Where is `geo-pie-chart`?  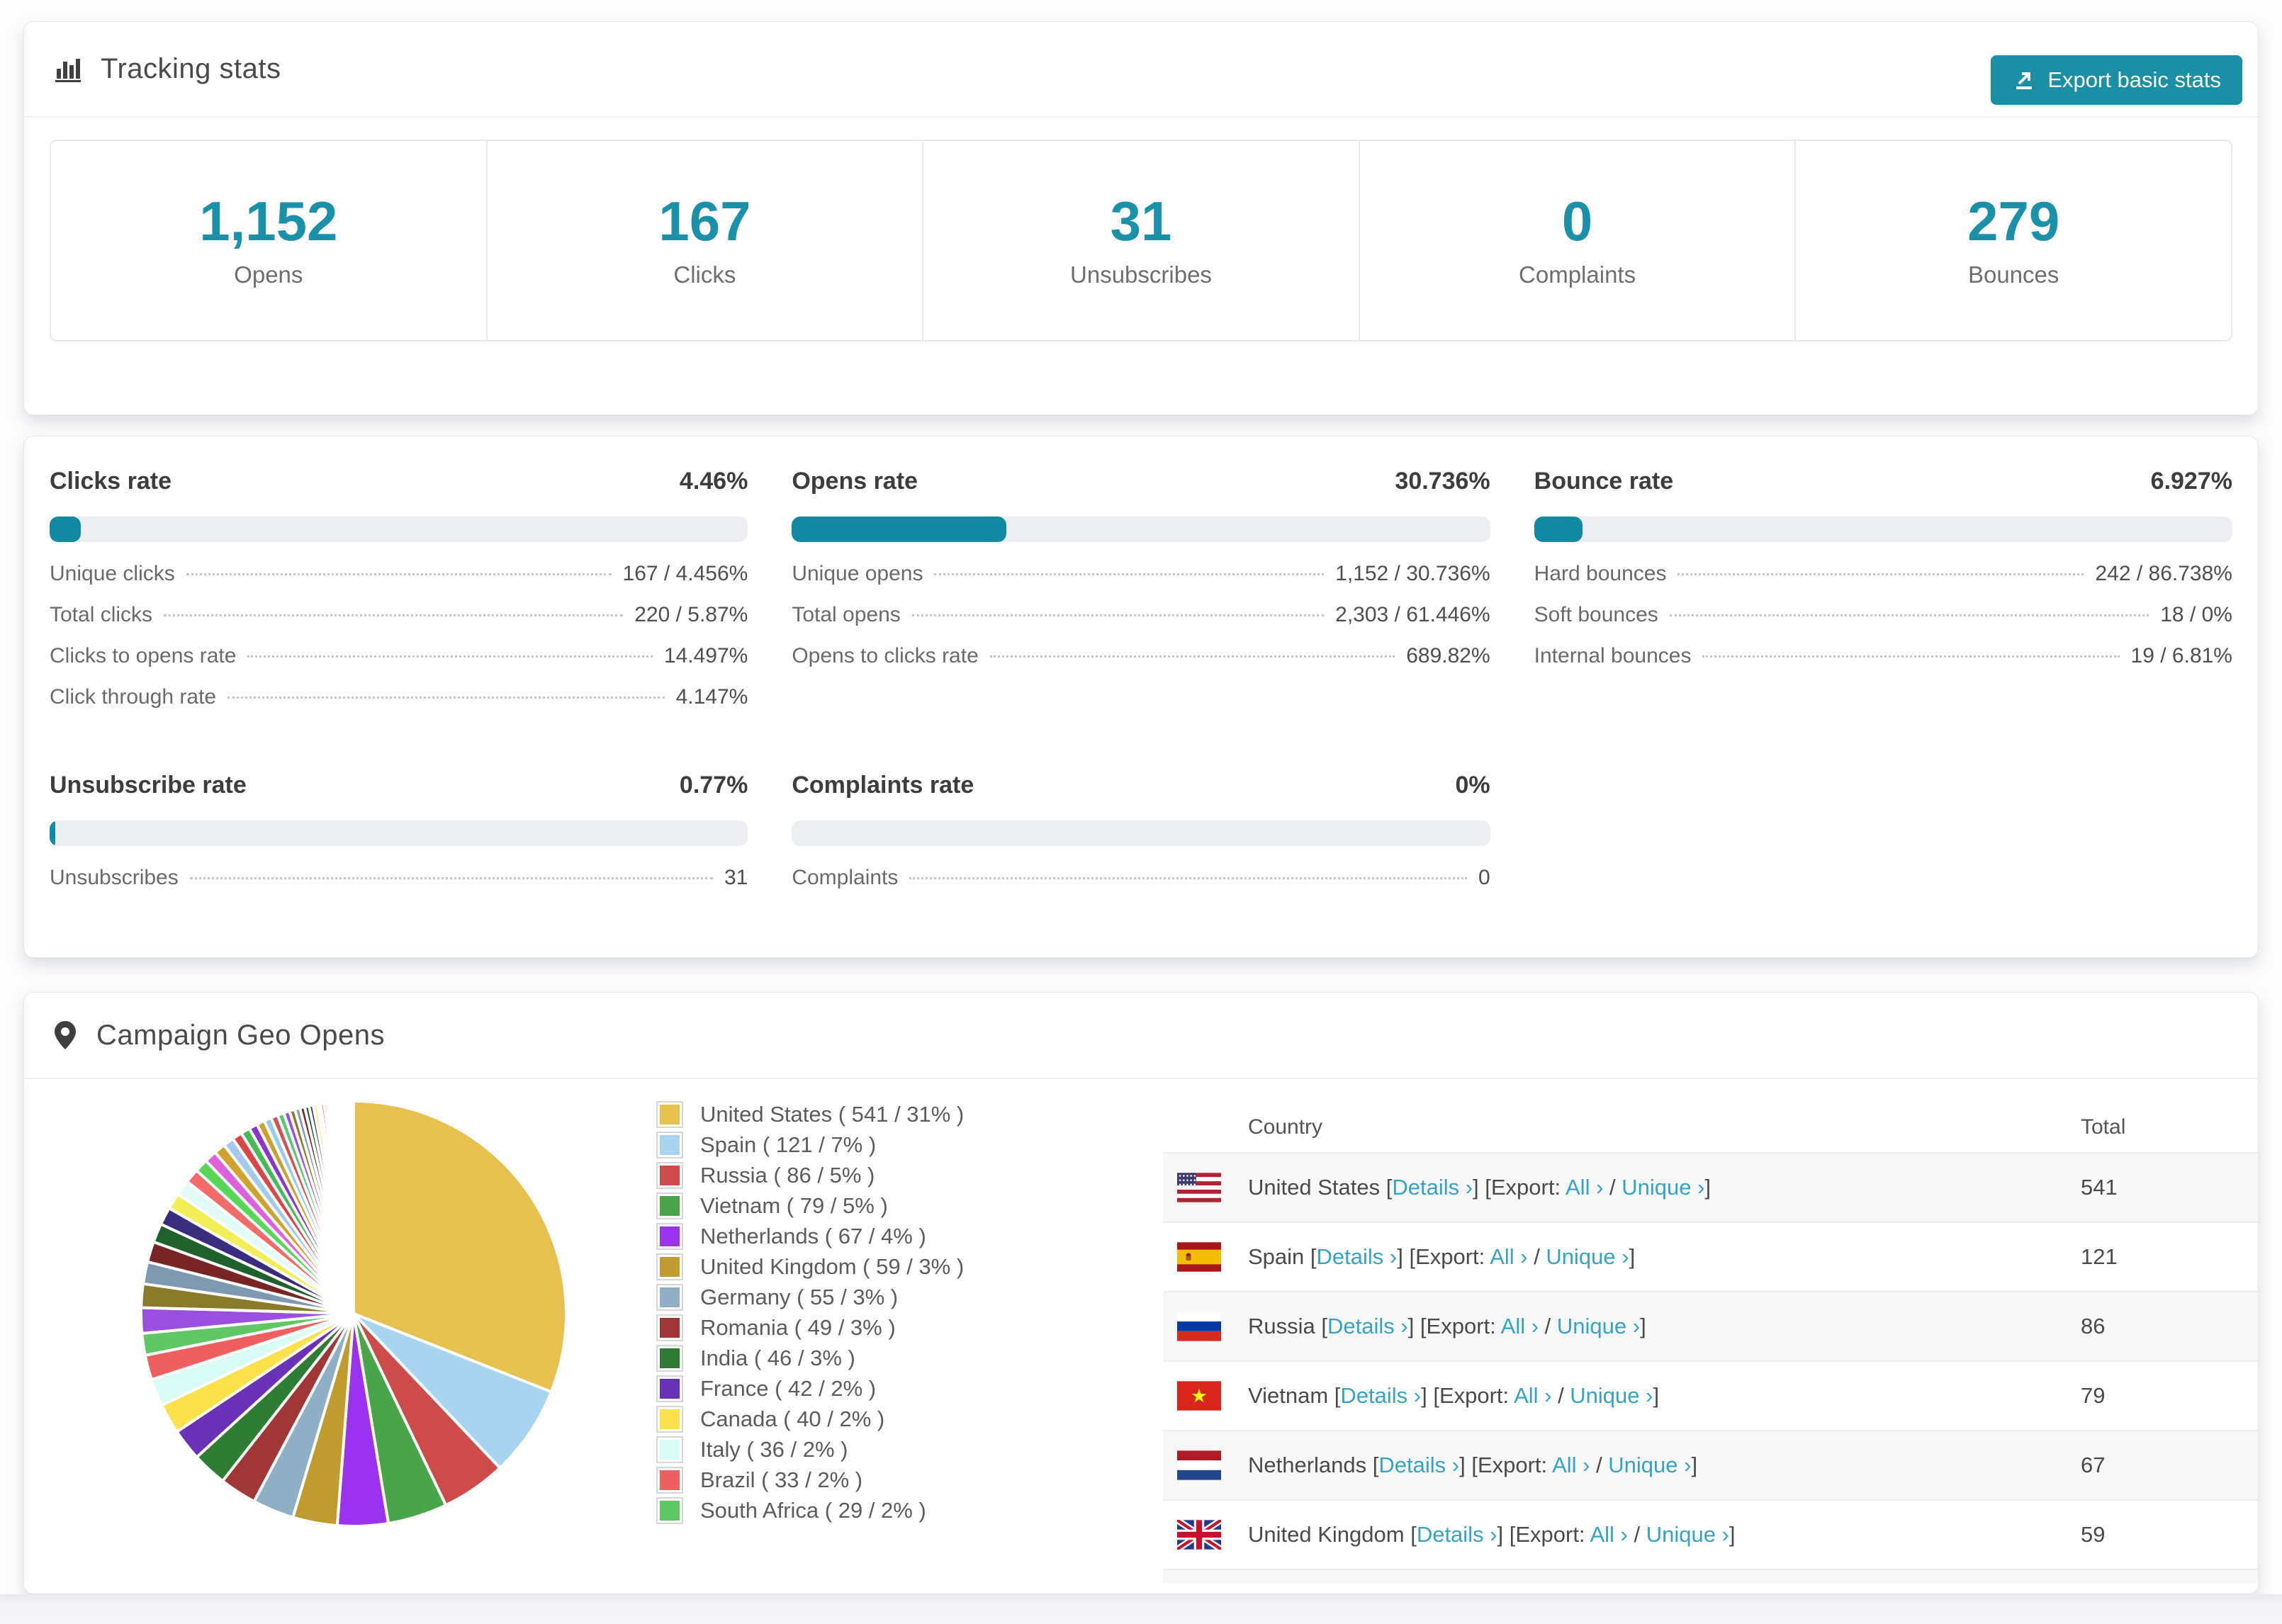
geo-pie-chart is located at coordinates (353, 1314).